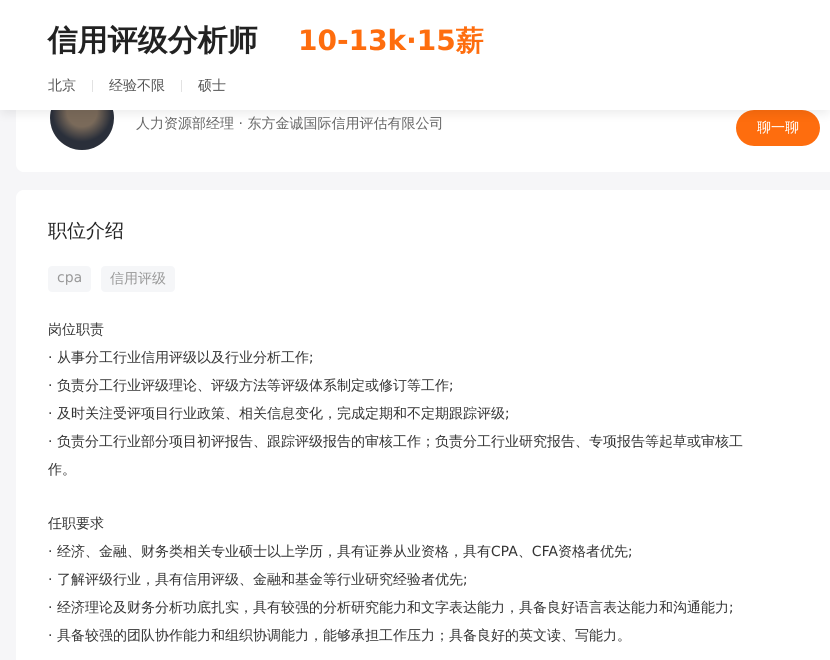 This screenshot has width=830, height=660. I want to click on job-title: 信用评级分析师, so click(153, 41).